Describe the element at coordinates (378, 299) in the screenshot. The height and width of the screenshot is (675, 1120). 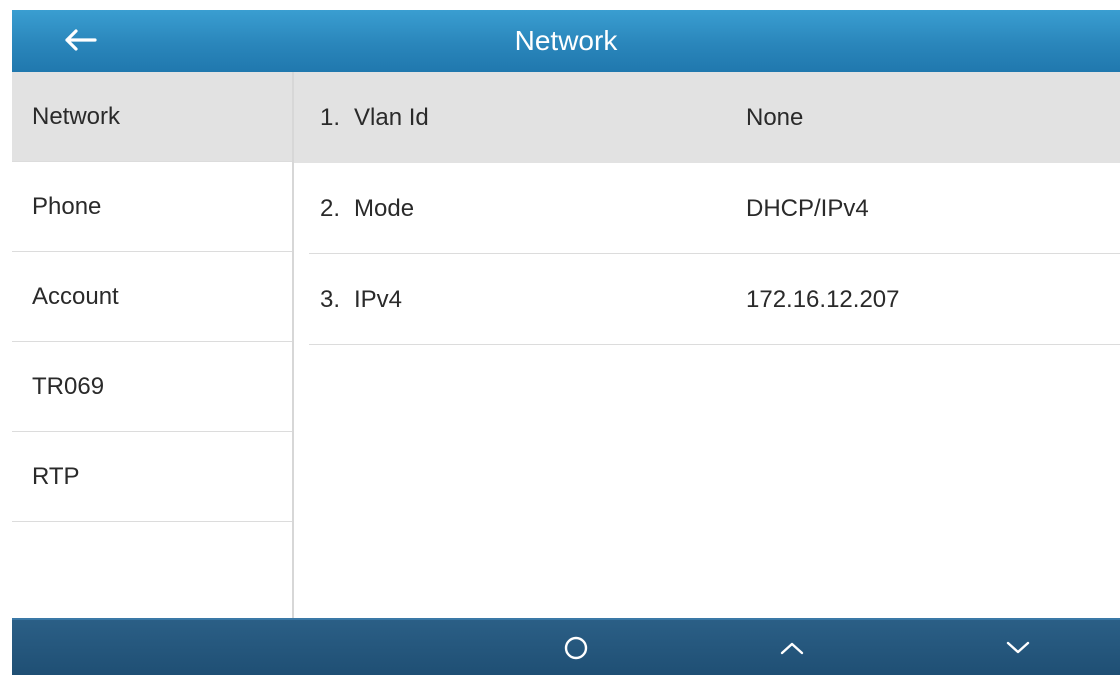
I see `list-item-label: IPv4` at that location.